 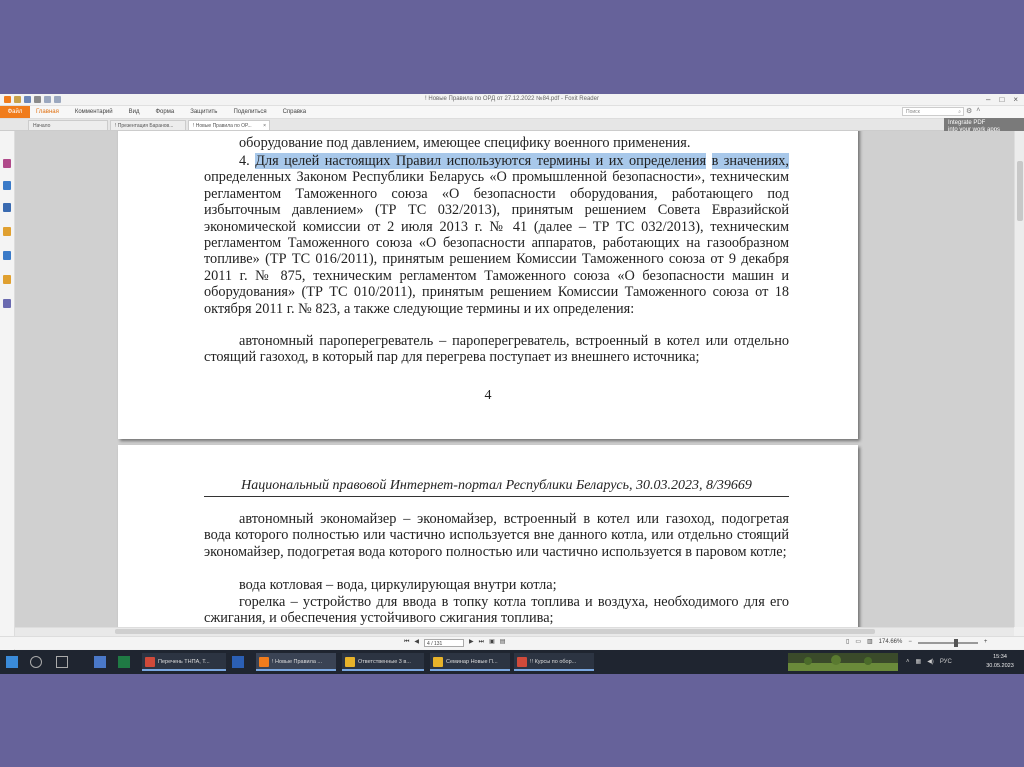 I want to click on tab-share: Поделиться, so click(x=249, y=112).